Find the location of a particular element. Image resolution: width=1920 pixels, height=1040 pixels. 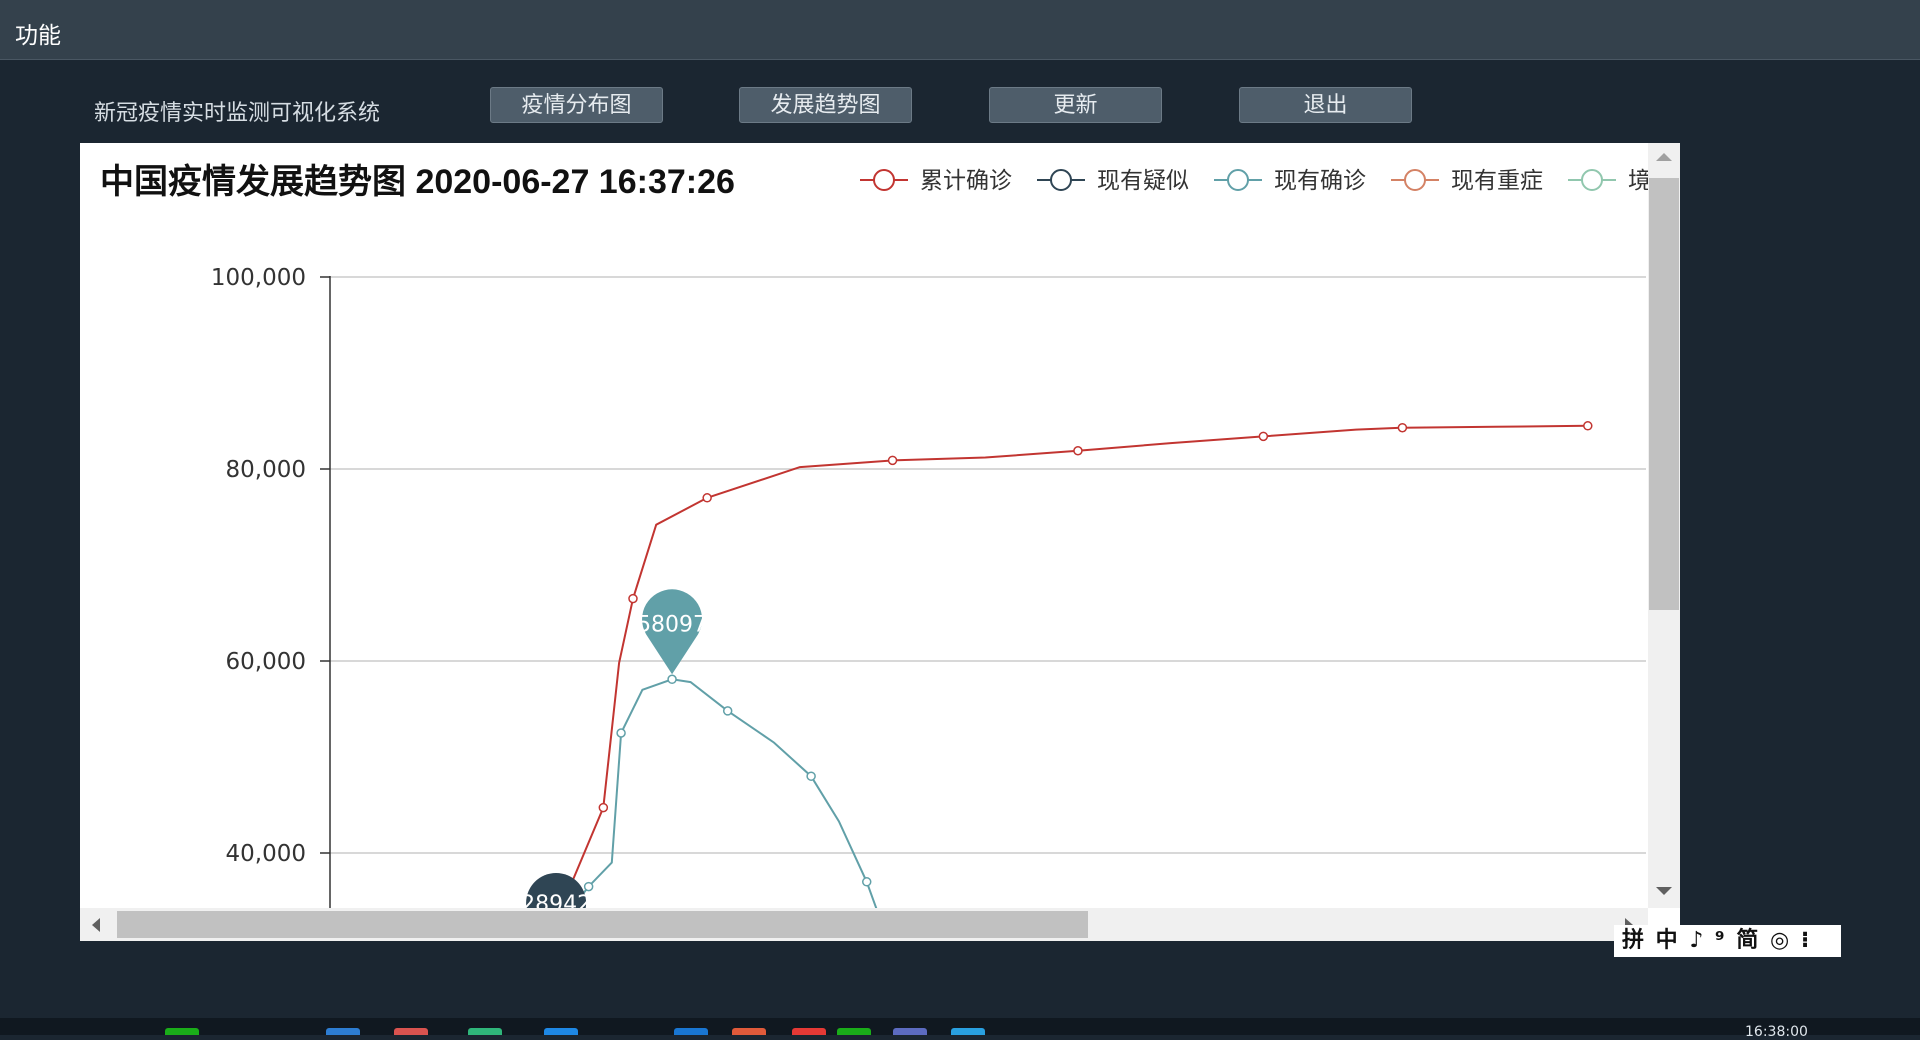

markpoint-label: 28942 is located at coordinates (556, 900).